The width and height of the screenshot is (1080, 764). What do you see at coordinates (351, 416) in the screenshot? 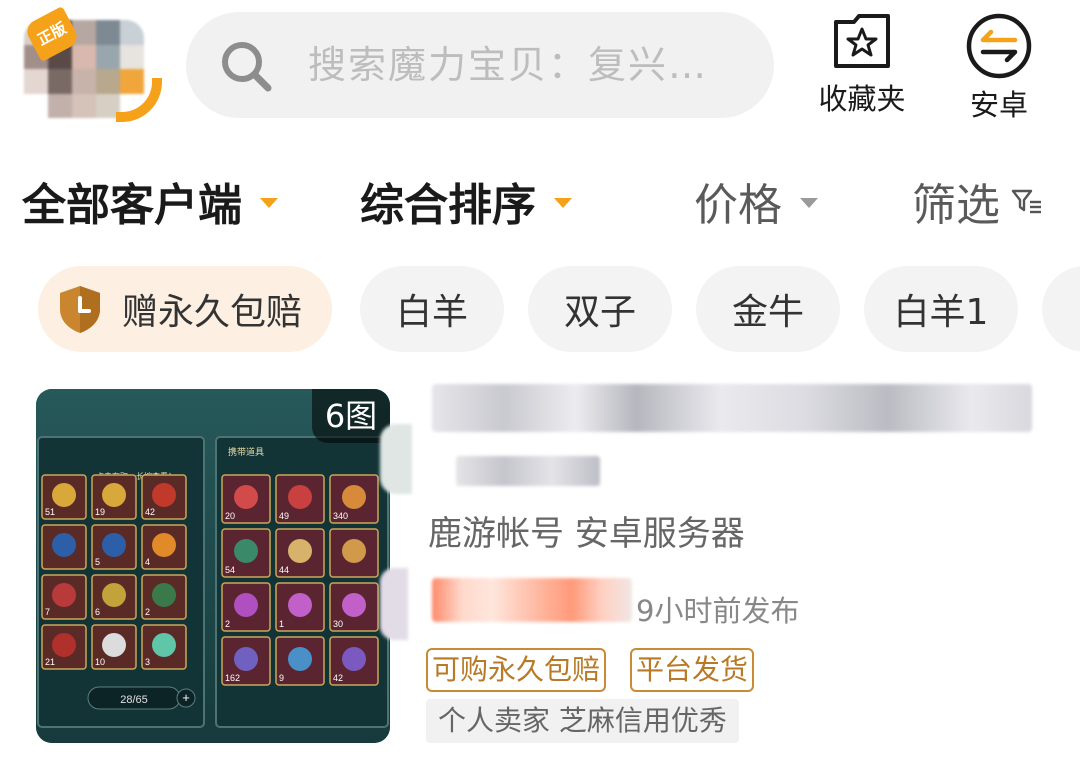
I see `image-count-badge: 6图` at bounding box center [351, 416].